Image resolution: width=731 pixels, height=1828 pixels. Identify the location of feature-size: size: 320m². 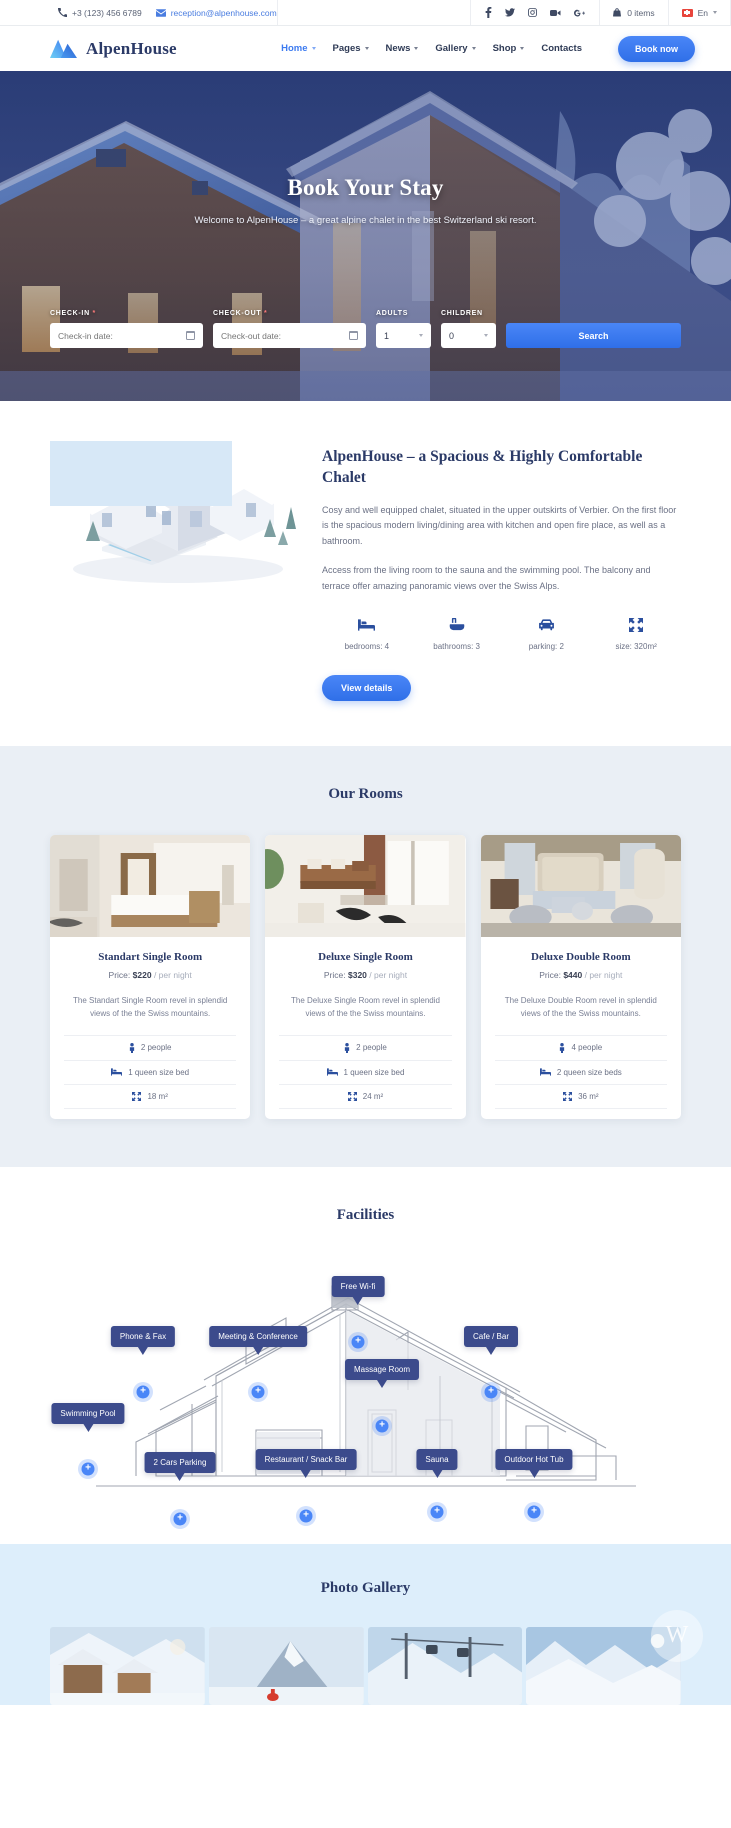
(636, 633).